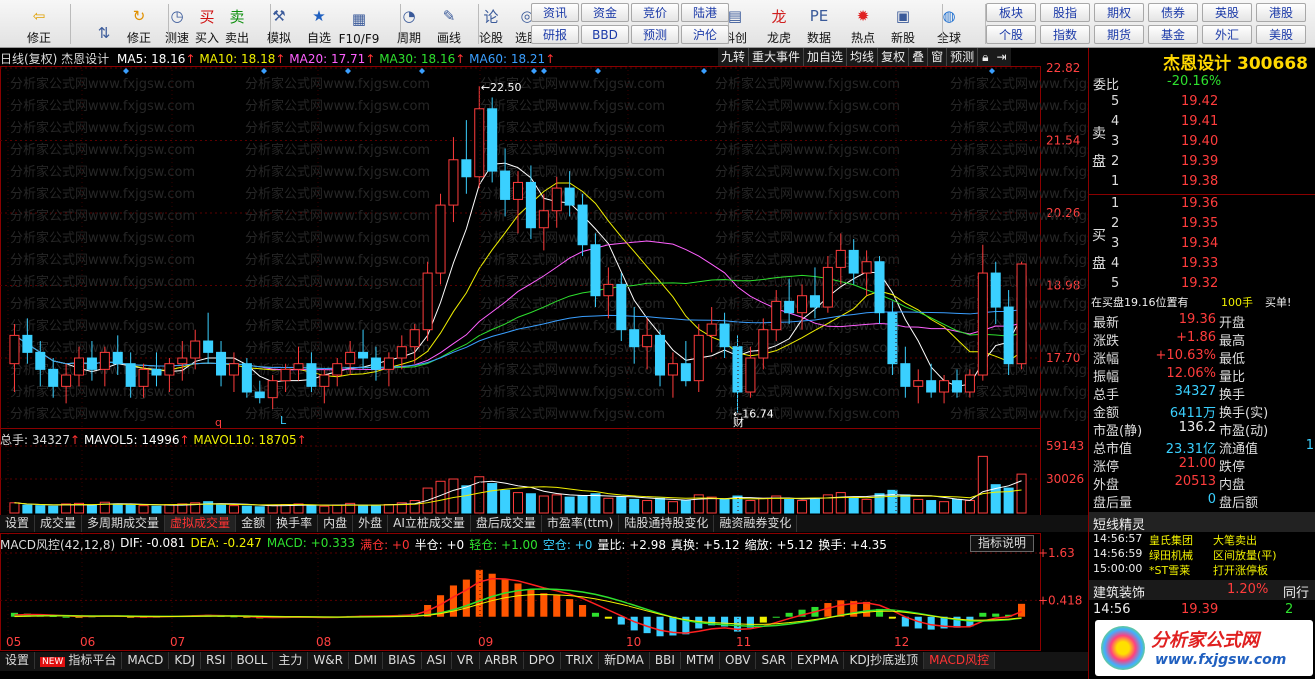 The width and height of the screenshot is (1315, 679). What do you see at coordinates (863, 24) in the screenshot?
I see `toolbar-hot-button: ✹ 热点` at bounding box center [863, 24].